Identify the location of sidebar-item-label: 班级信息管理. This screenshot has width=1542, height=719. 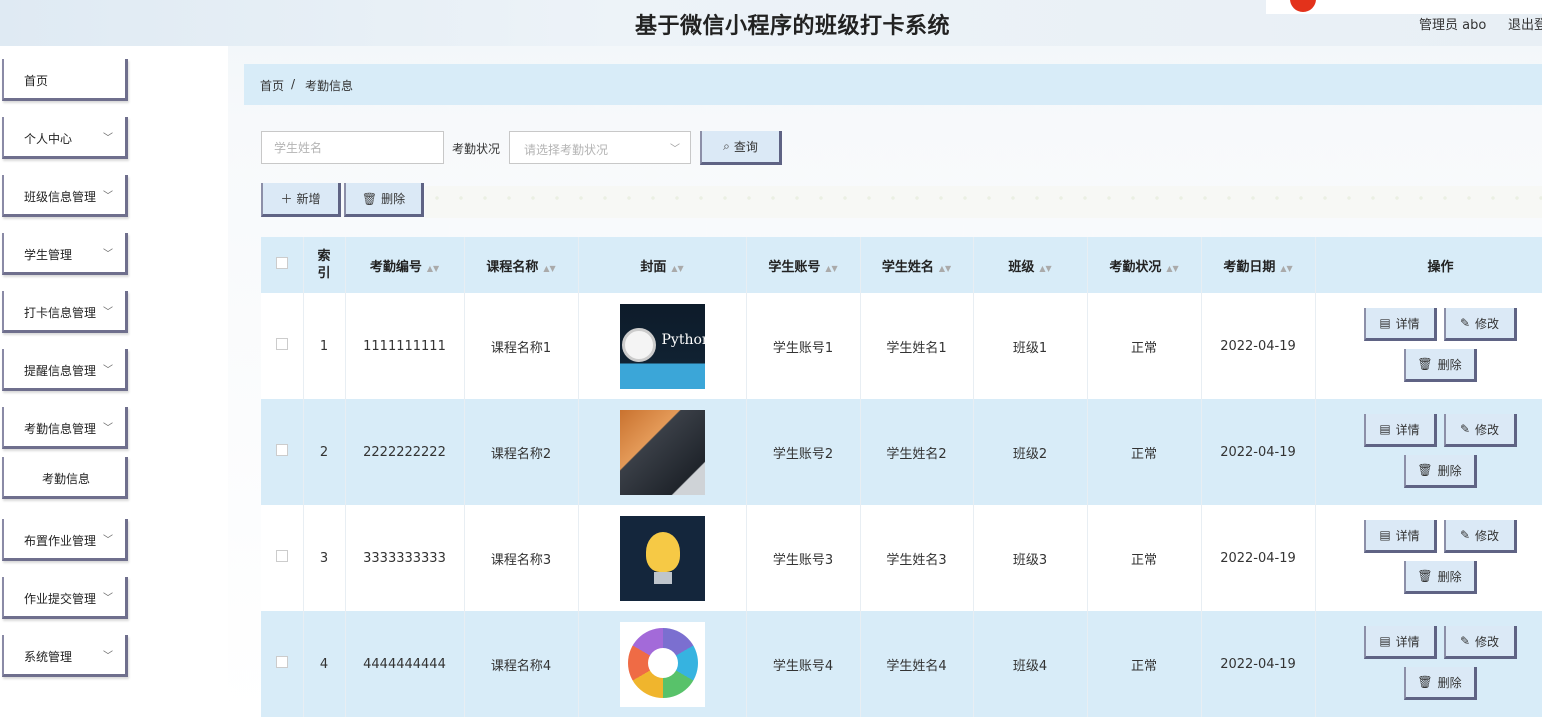
(60, 197).